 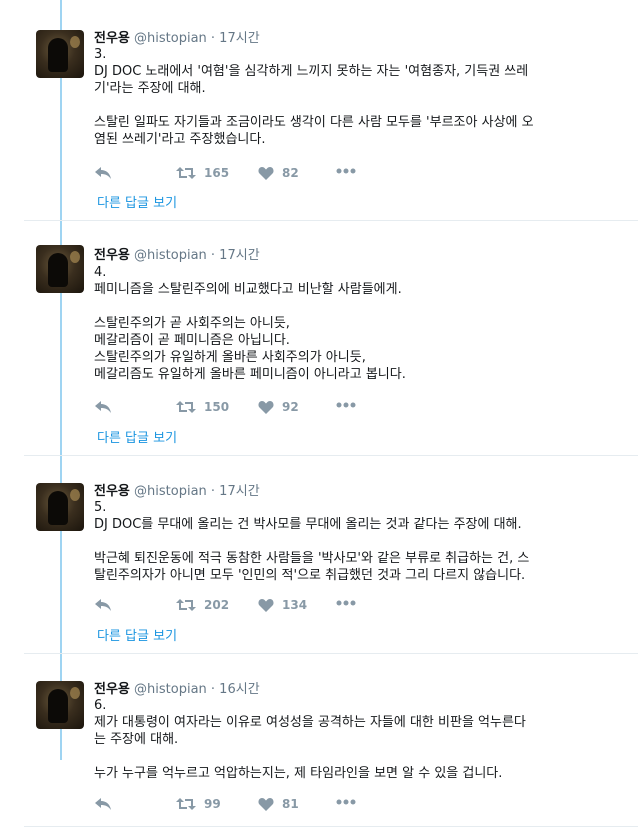 What do you see at coordinates (202, 407) in the screenshot?
I see `retweet-button: 150` at bounding box center [202, 407].